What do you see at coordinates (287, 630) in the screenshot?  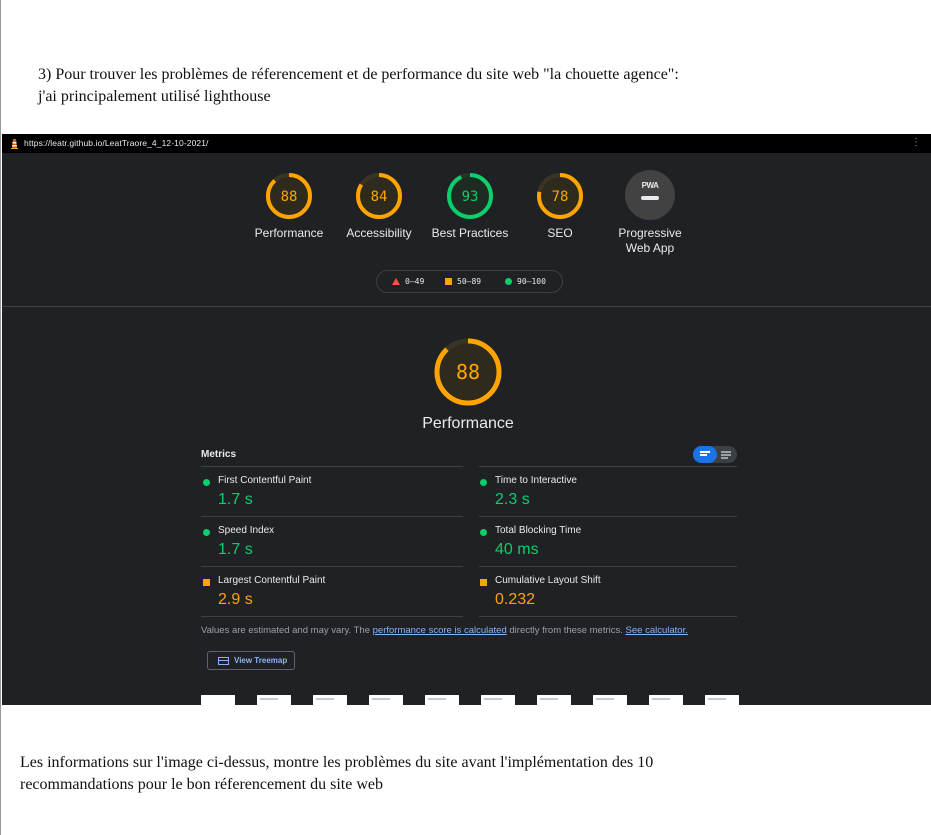 I see `note-prefix: Values are estimated and may vary. The` at bounding box center [287, 630].